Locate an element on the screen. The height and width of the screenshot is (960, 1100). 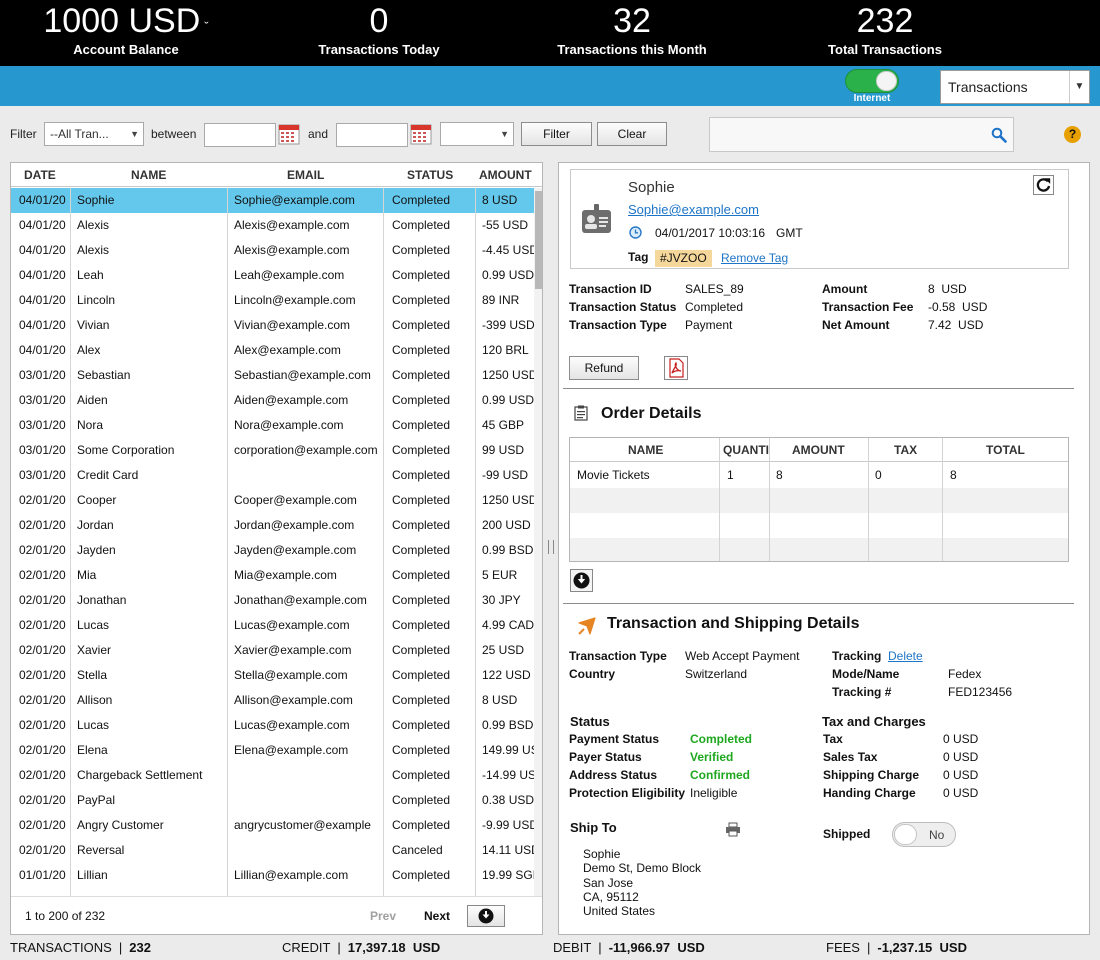
shipped-toggle: No is located at coordinates (924, 834).